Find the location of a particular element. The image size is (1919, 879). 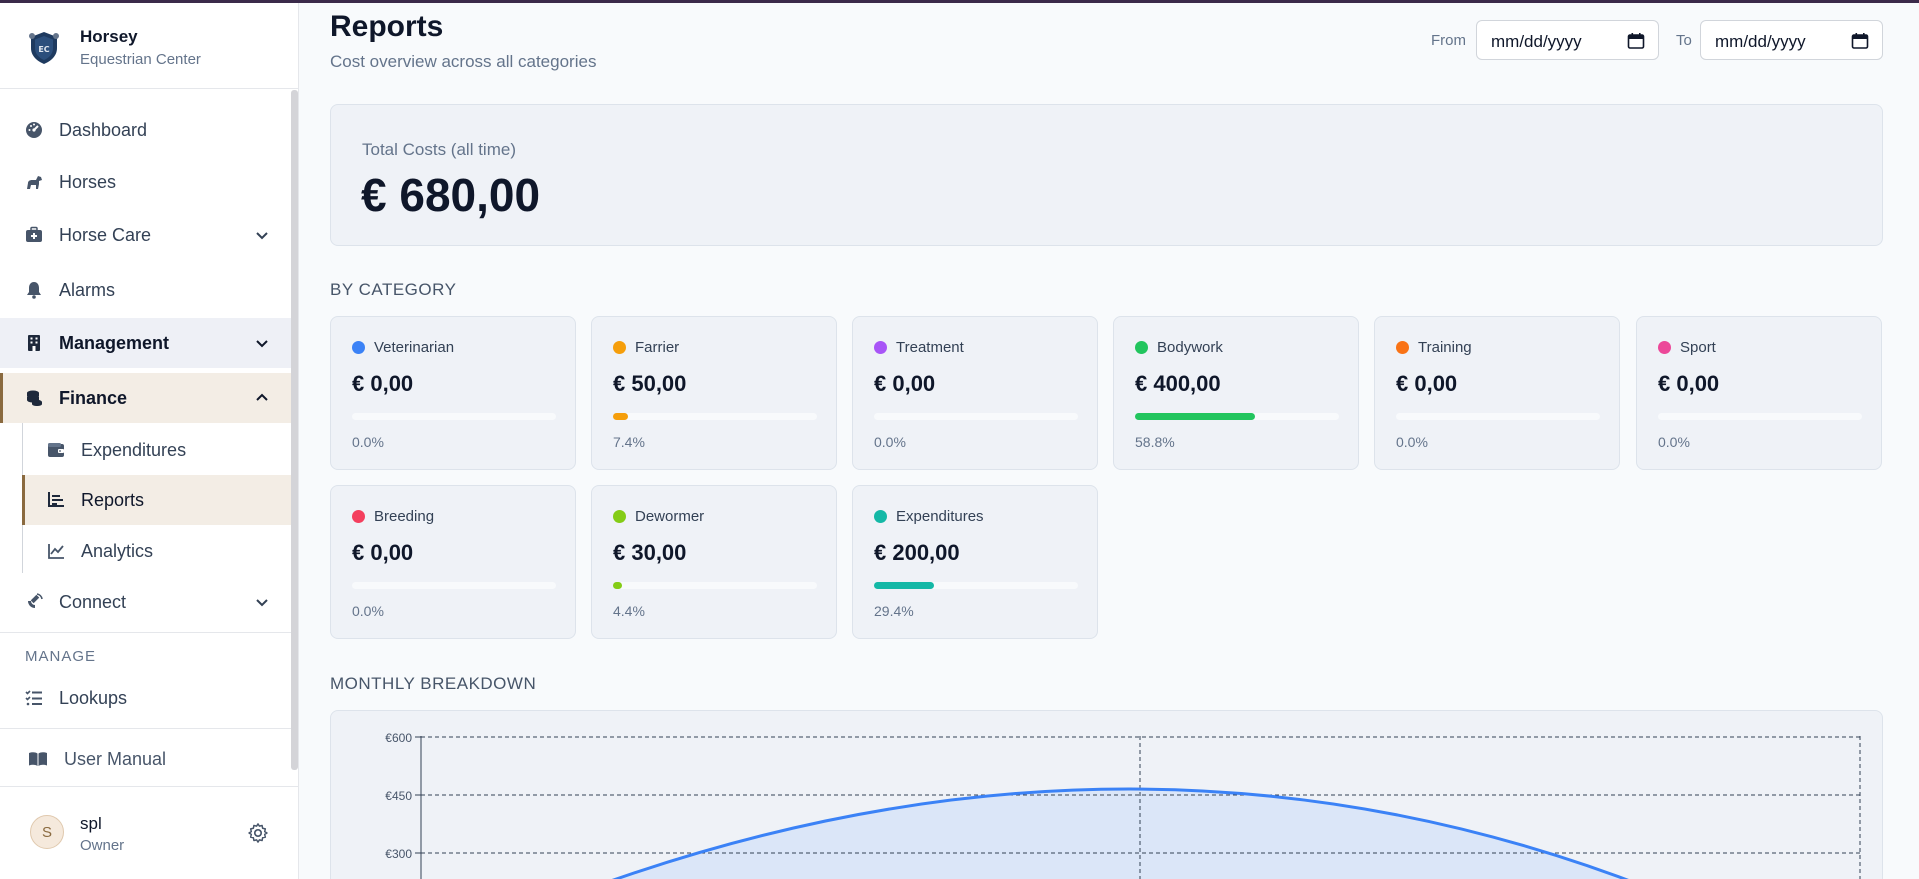

avatar: S is located at coordinates (47, 832).